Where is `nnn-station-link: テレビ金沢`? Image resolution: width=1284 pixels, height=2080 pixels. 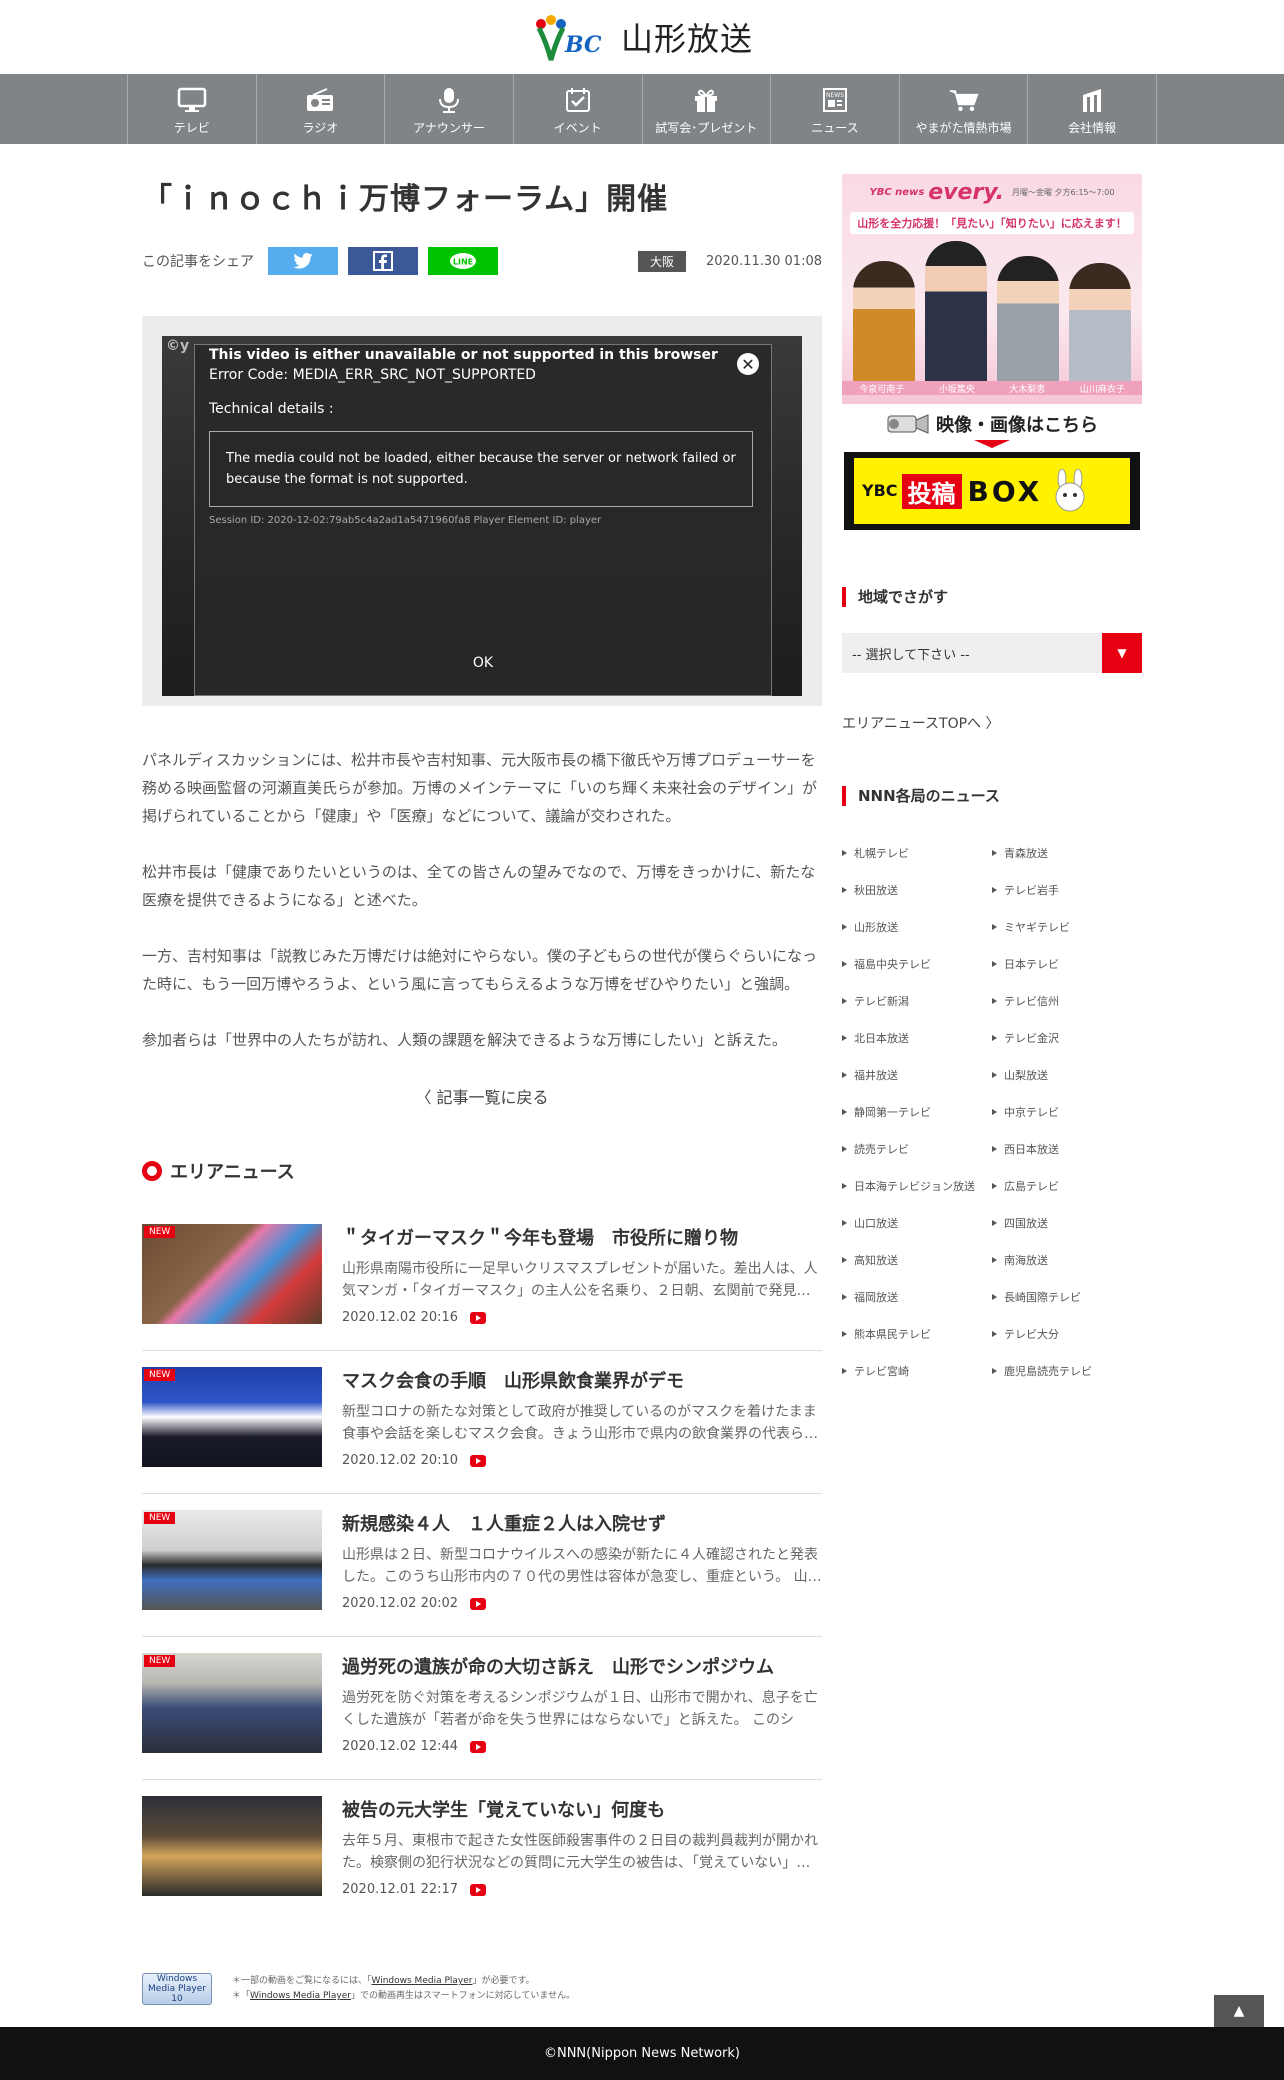 nnn-station-link: テレビ金沢 is located at coordinates (1067, 1037).